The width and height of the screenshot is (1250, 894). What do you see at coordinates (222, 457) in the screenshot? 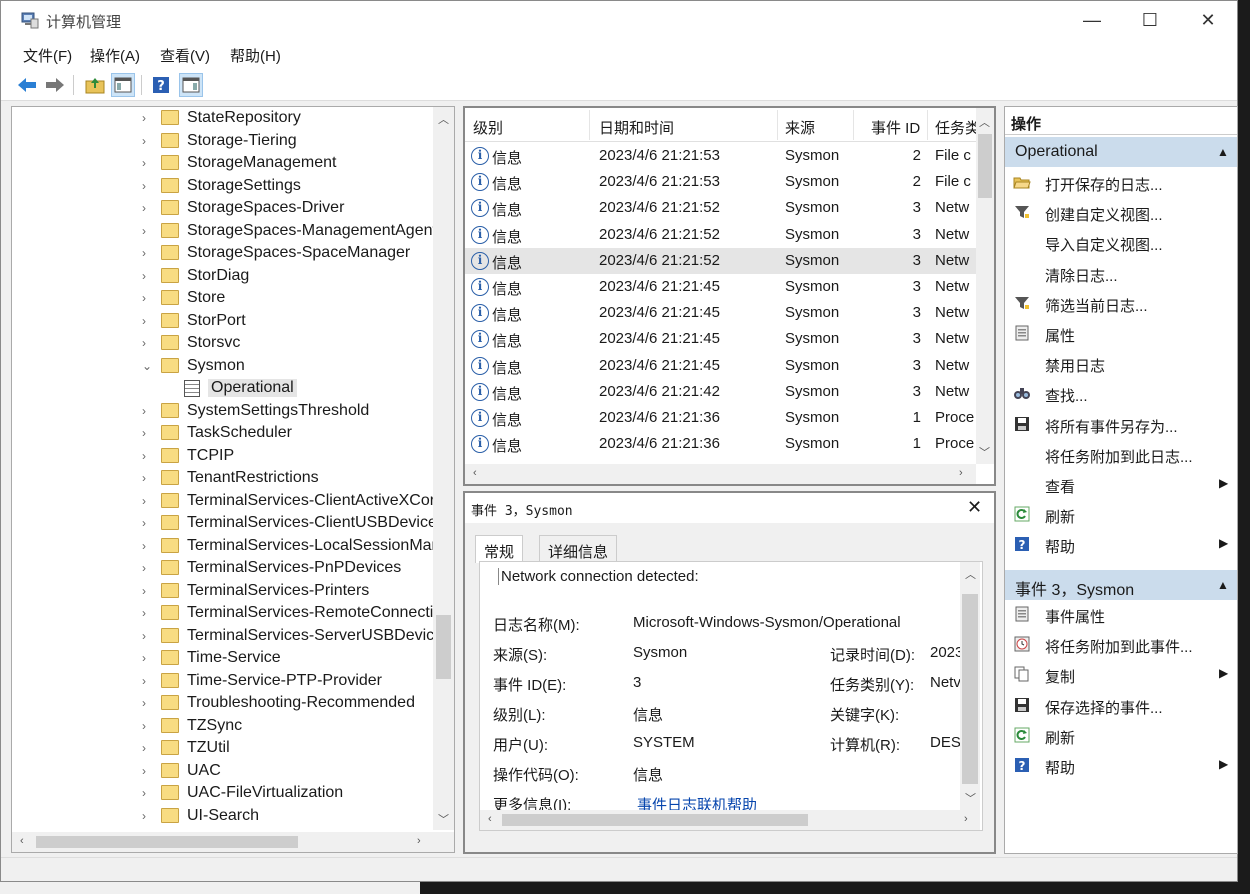
I see `tree-item: › TCPIP` at bounding box center [222, 457].